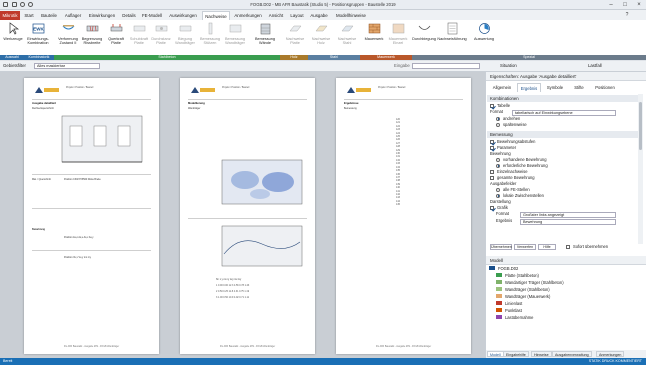 Image resolution: width=646 pixels, height=365 pixels. I want to click on beam-icon, so click(499, 282).